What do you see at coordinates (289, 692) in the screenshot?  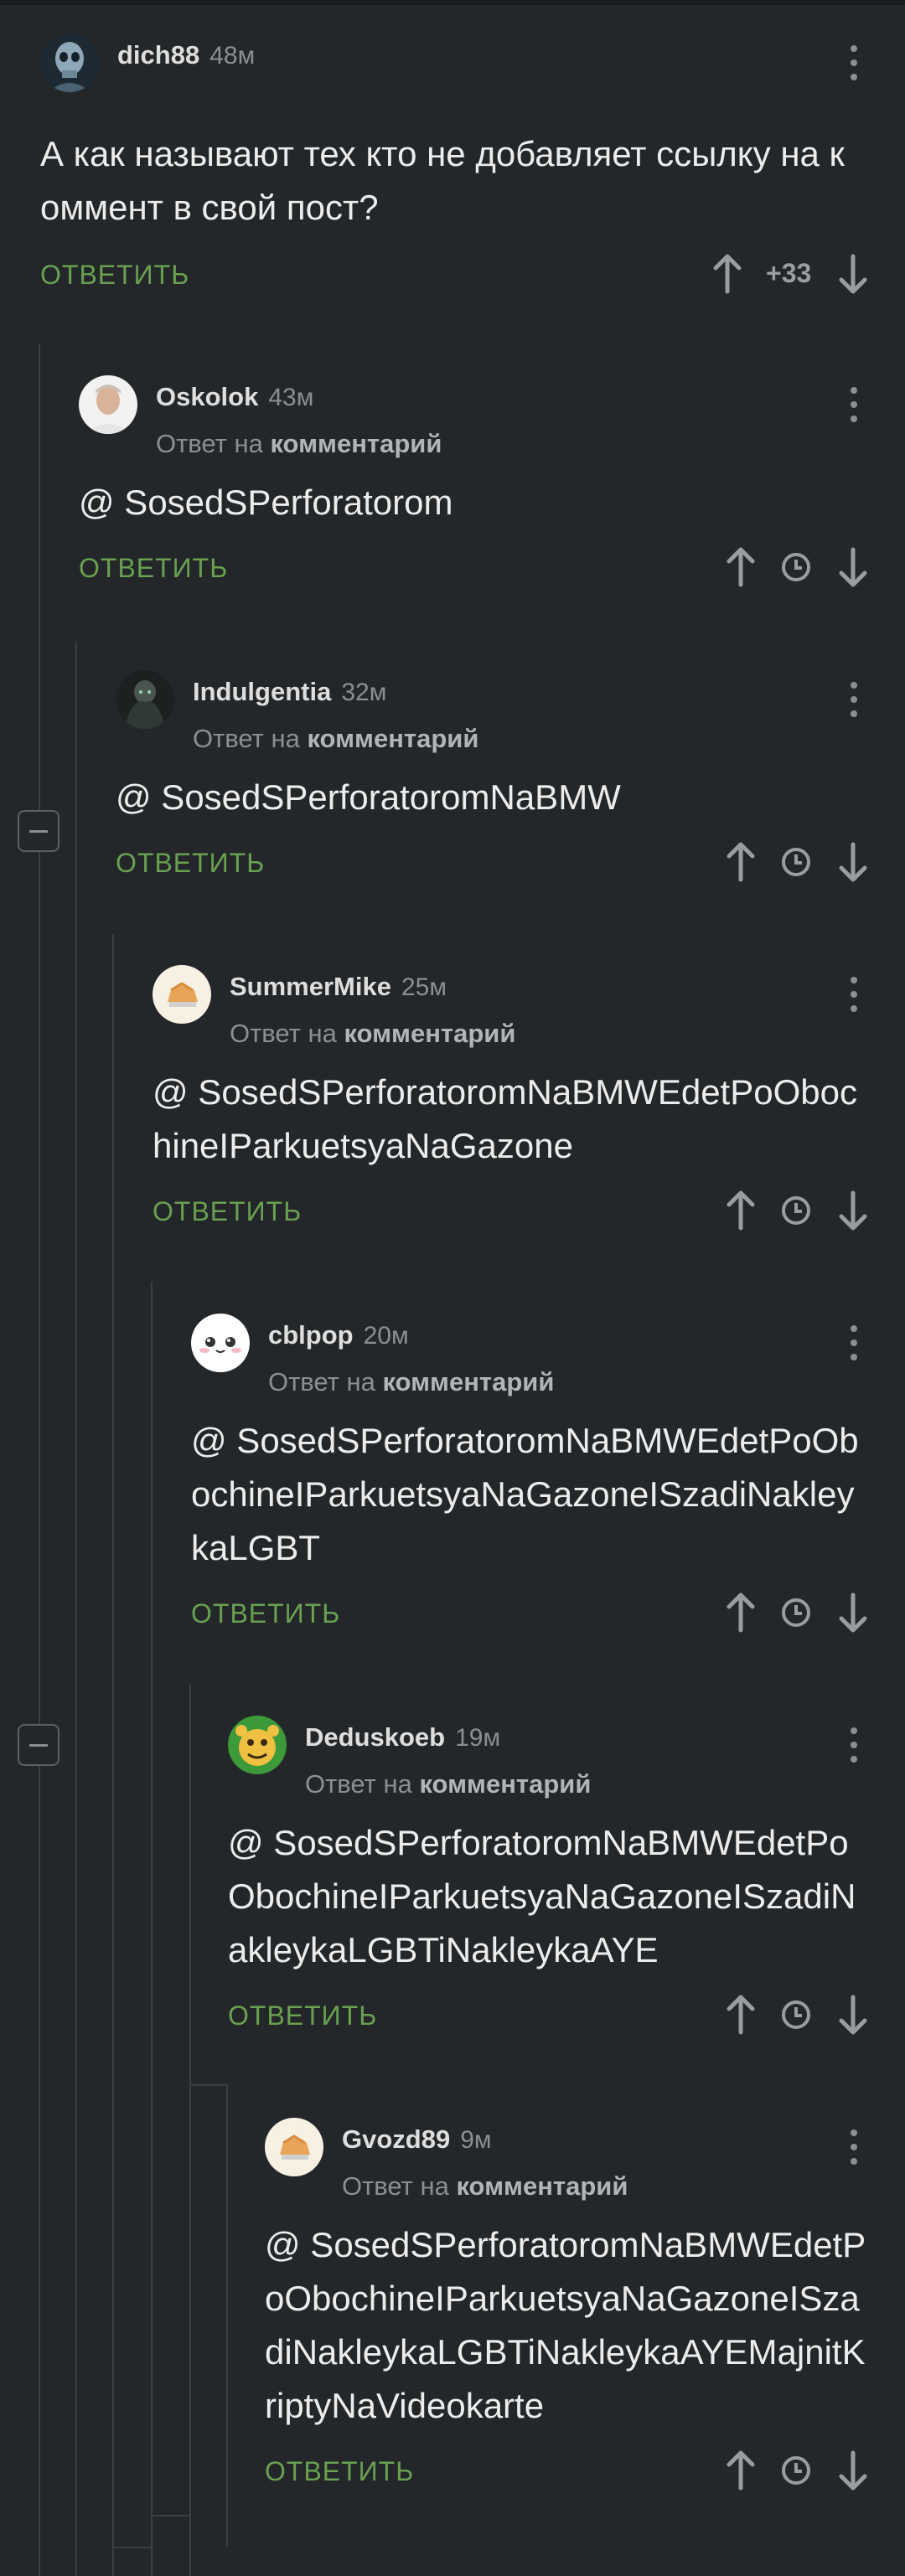 I see `username: Indulgentia 32м` at bounding box center [289, 692].